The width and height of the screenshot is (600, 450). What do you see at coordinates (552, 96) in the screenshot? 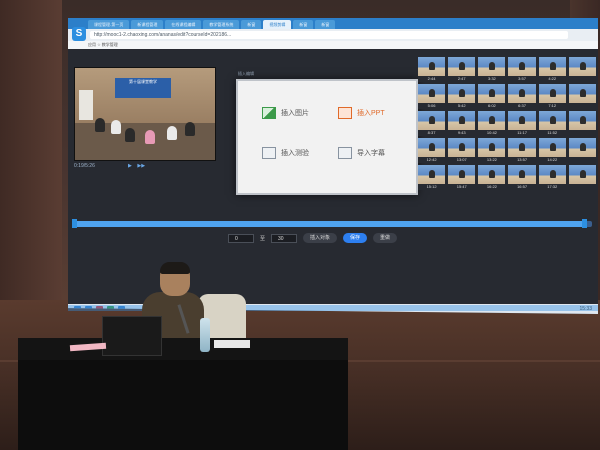
I see `video-thumbnail: 7:12` at bounding box center [552, 96].